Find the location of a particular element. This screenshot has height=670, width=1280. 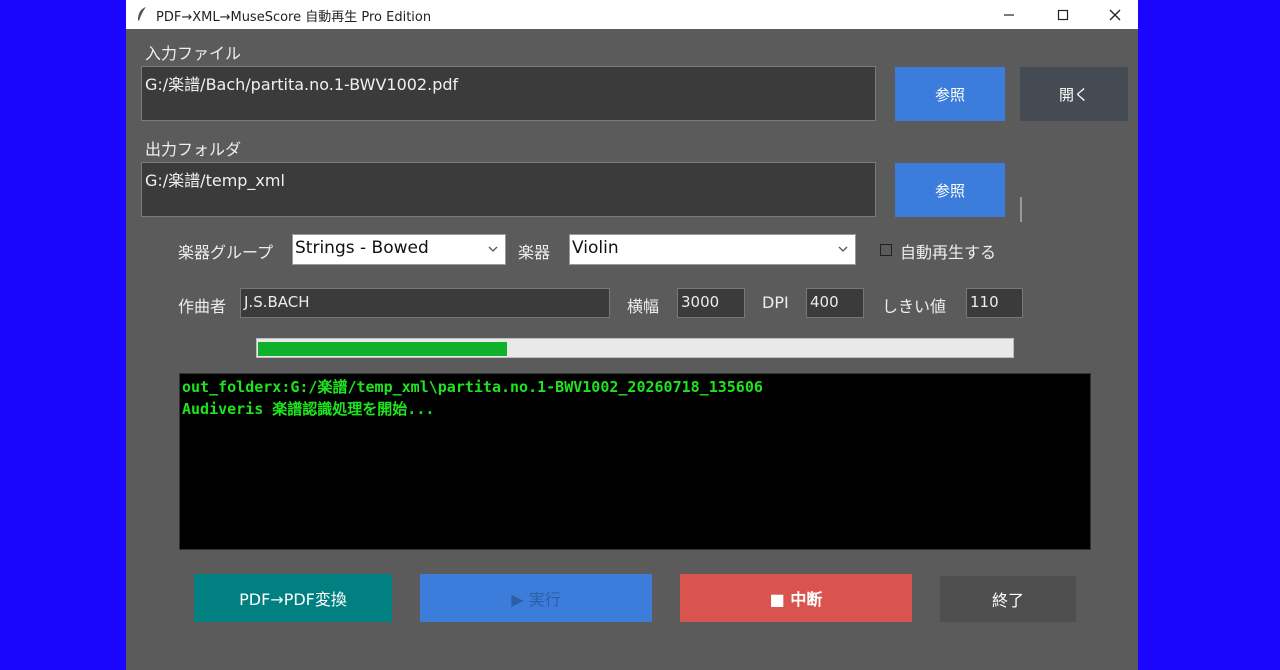

close-icon is located at coordinates (1115, 14).